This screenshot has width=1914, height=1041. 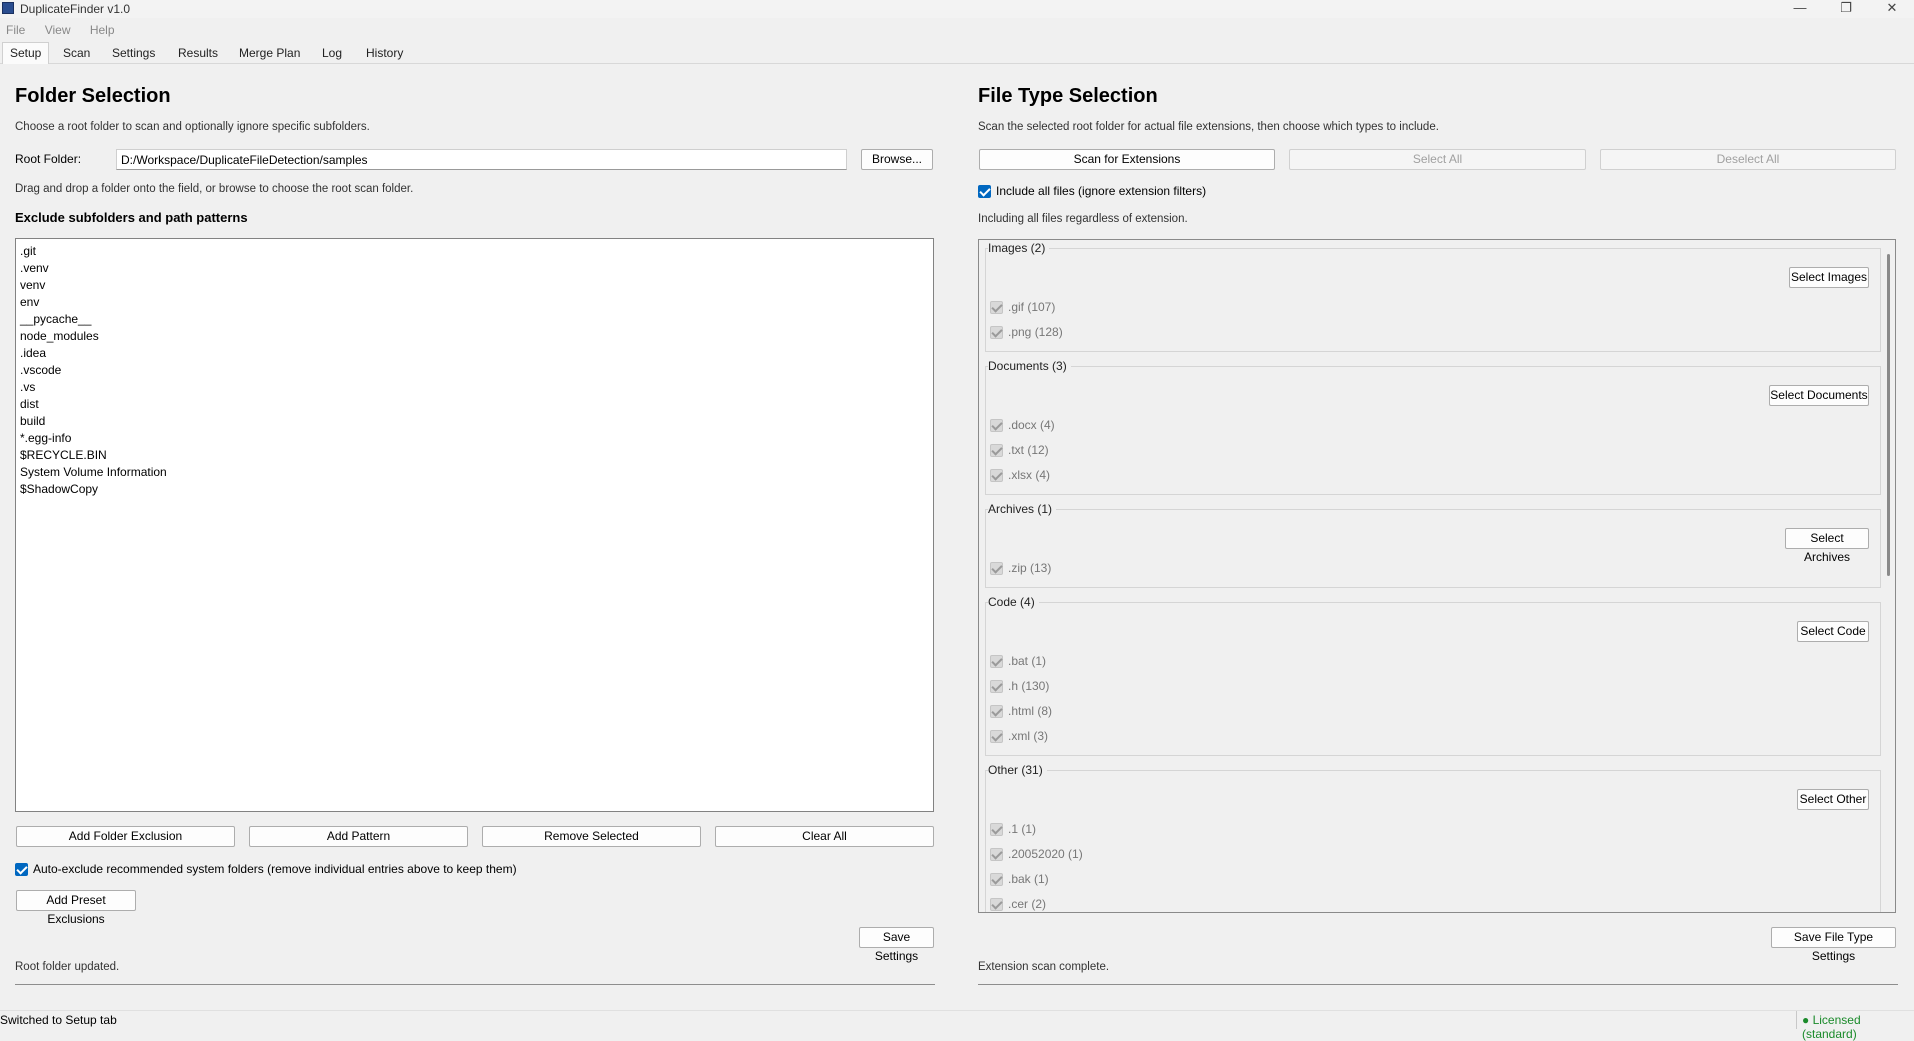 I want to click on extension-label: .png (128), so click(x=1035, y=332).